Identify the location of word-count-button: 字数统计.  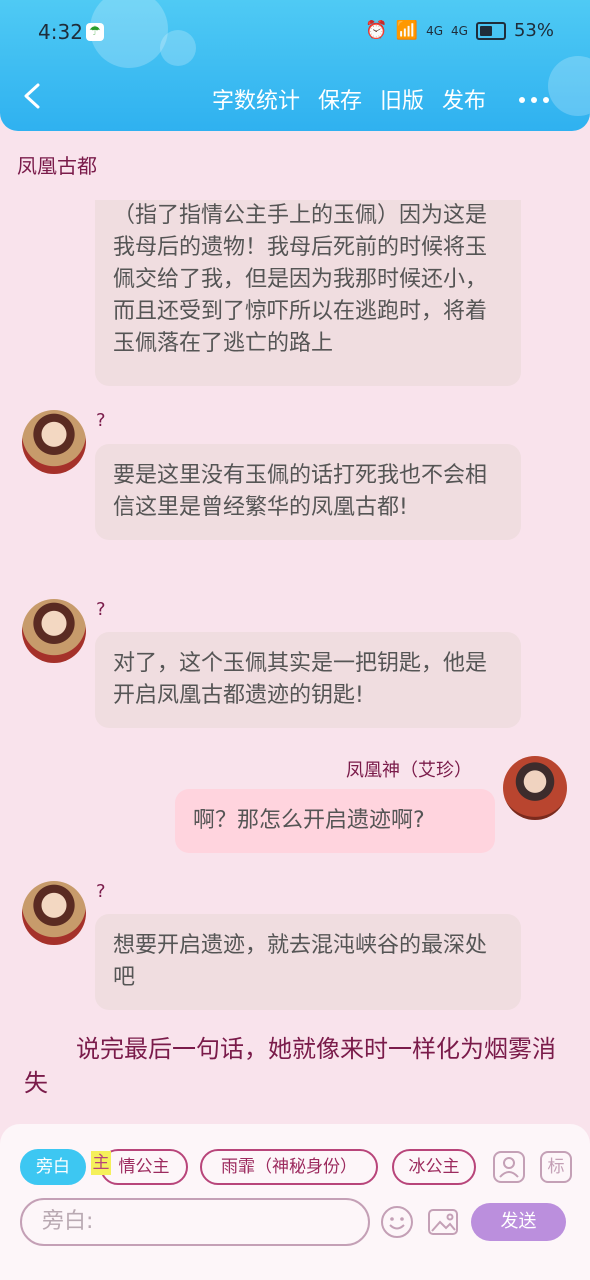
(256, 99).